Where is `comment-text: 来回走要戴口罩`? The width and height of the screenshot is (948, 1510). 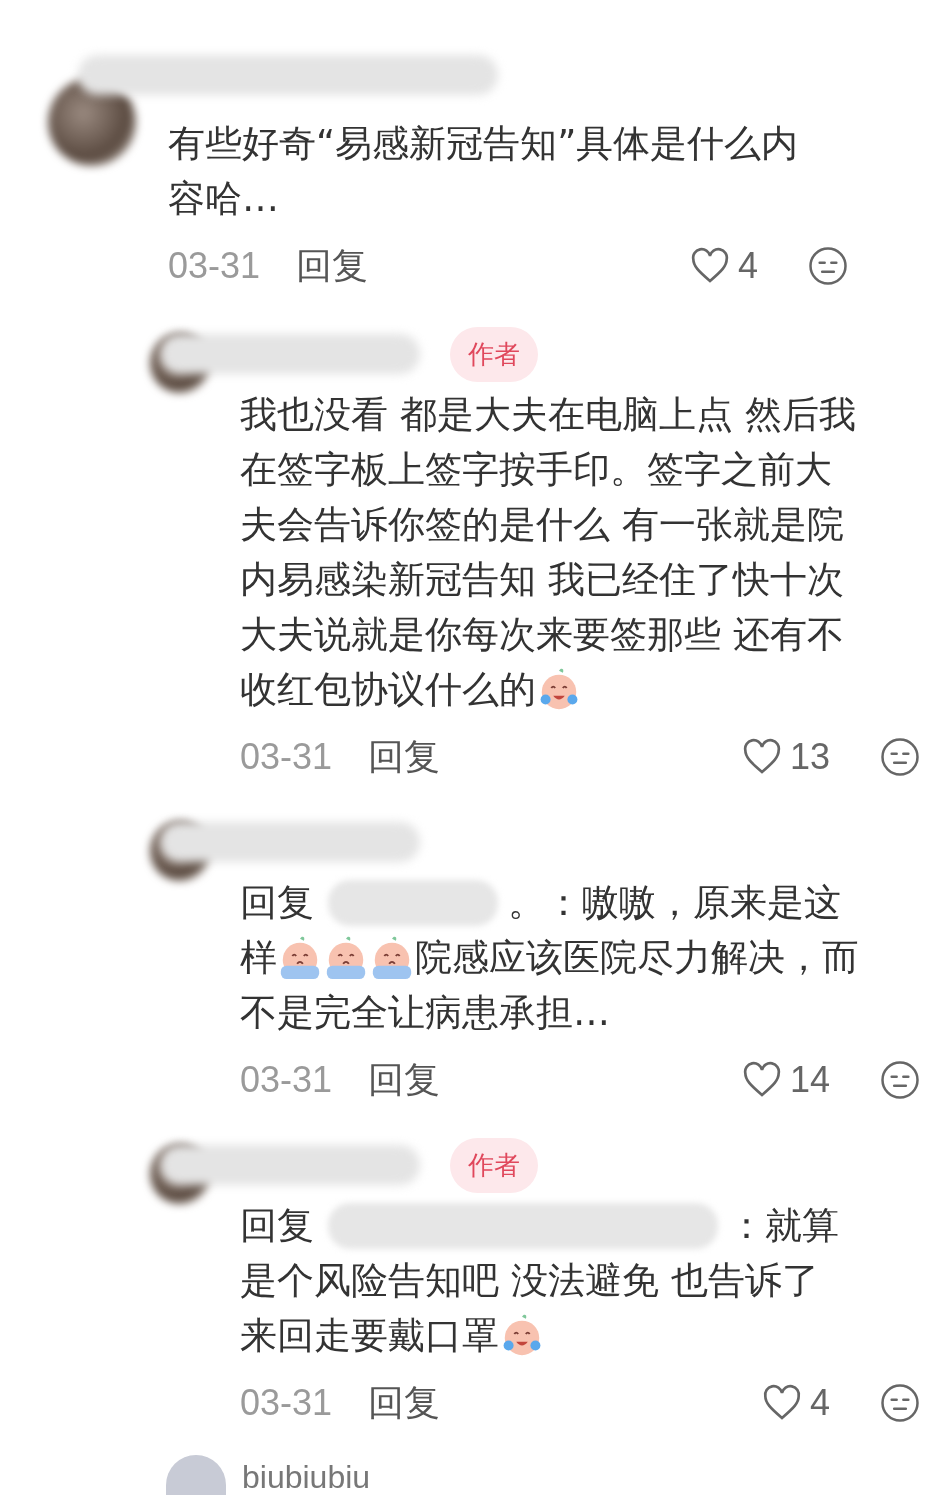 comment-text: 来回走要戴口罩 is located at coordinates (369, 1336).